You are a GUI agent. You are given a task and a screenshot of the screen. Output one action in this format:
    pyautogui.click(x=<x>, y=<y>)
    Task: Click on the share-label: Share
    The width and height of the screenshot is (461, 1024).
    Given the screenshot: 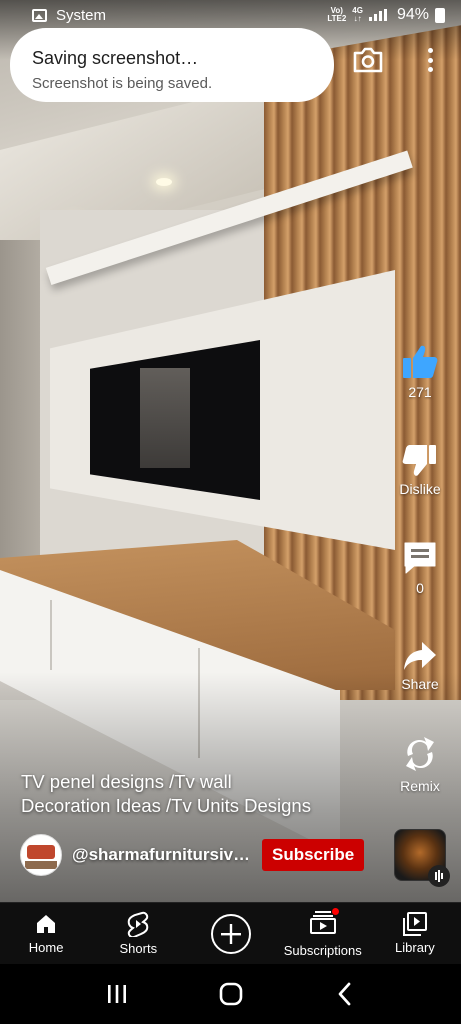 What is the action you would take?
    pyautogui.click(x=420, y=684)
    